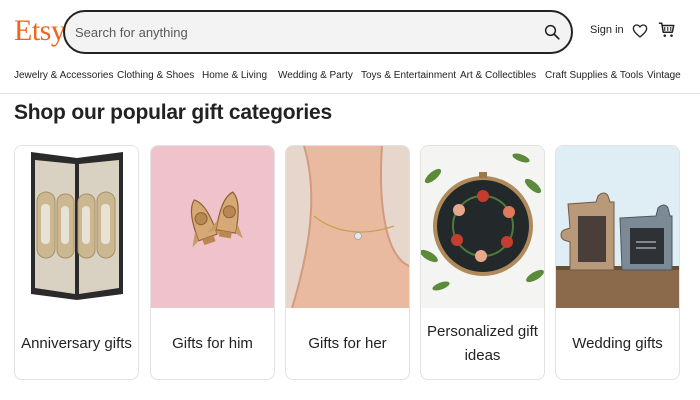  Describe the element at coordinates (408, 75) in the screenshot. I see `nav-item-toys-entertainment: Toys & Entertainment` at that location.